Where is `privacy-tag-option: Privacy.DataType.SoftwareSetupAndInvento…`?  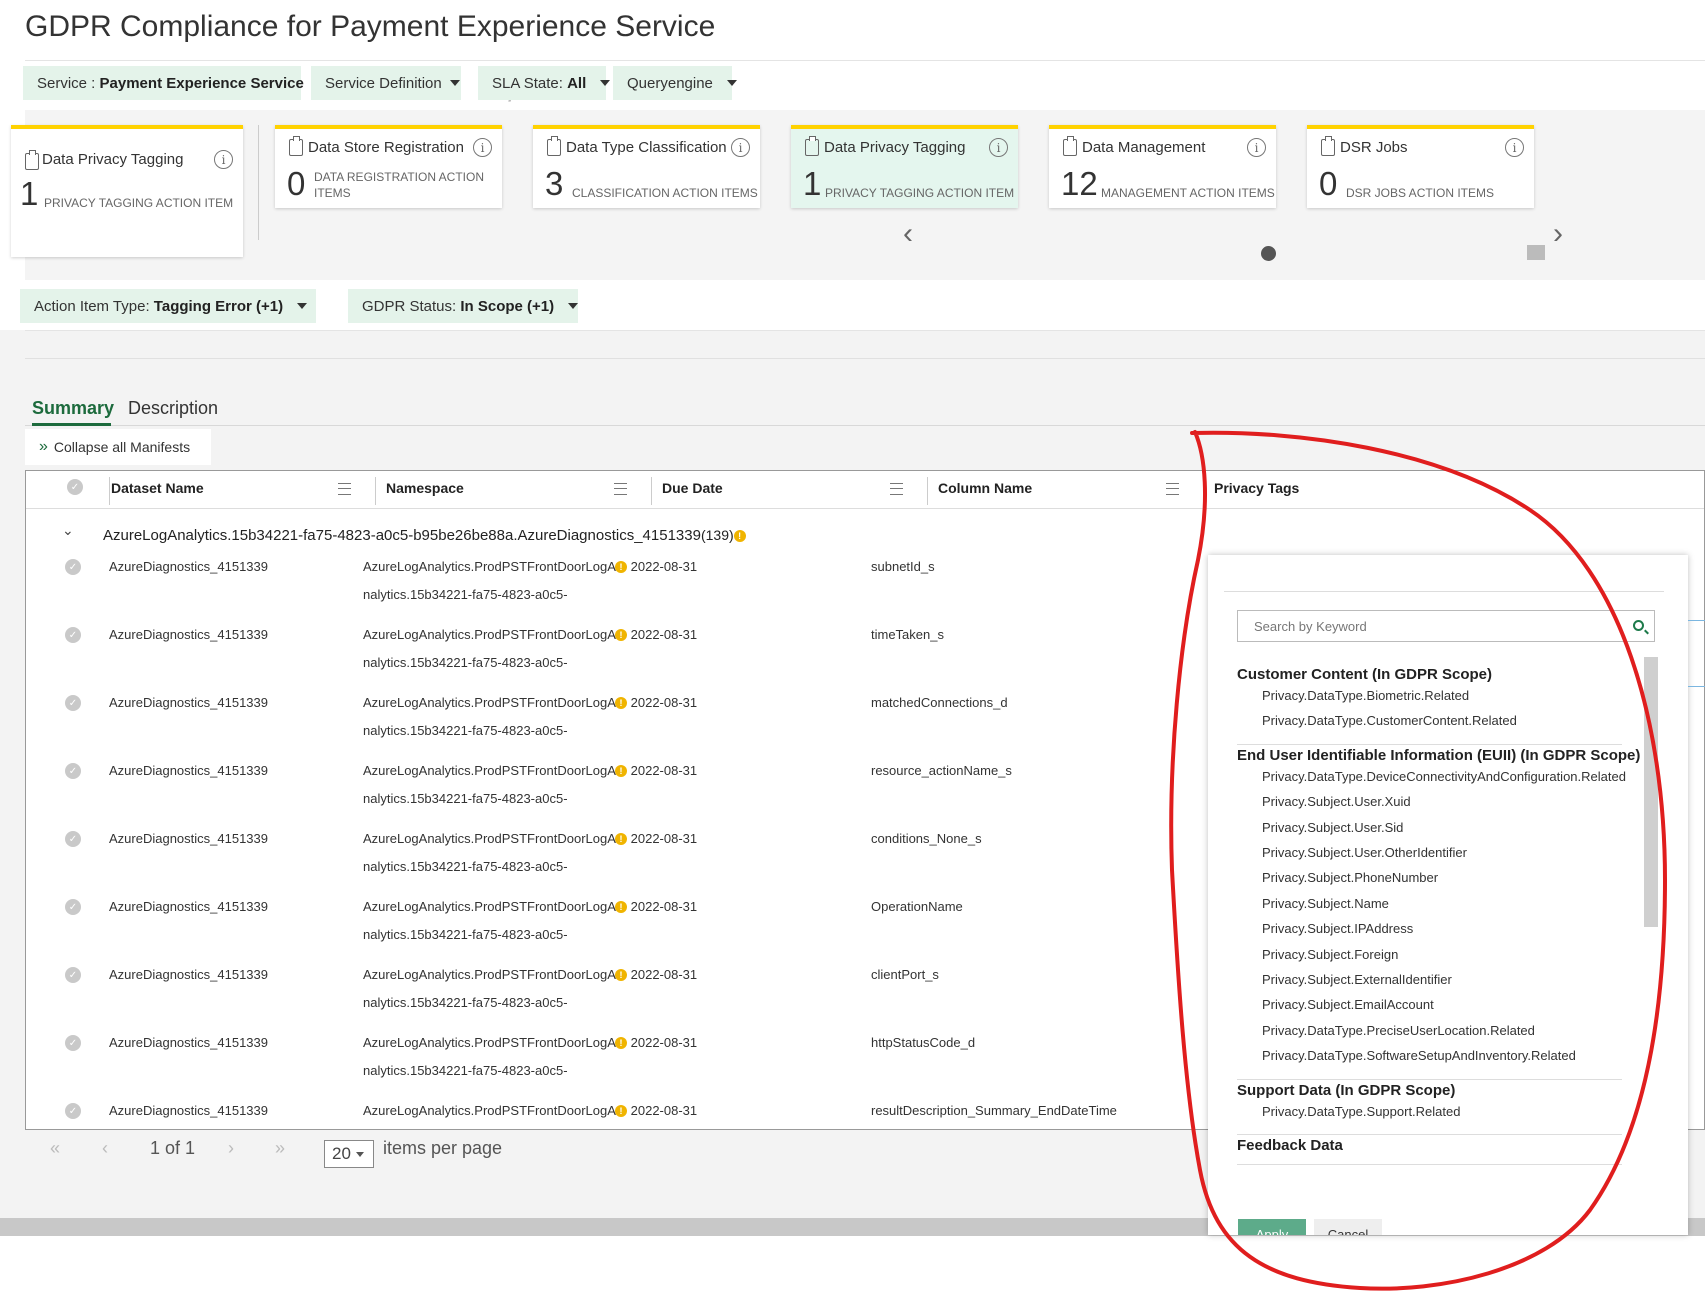
privacy-tag-option: Privacy.DataType.SoftwareSetupAndInvento… is located at coordinates (1419, 1055).